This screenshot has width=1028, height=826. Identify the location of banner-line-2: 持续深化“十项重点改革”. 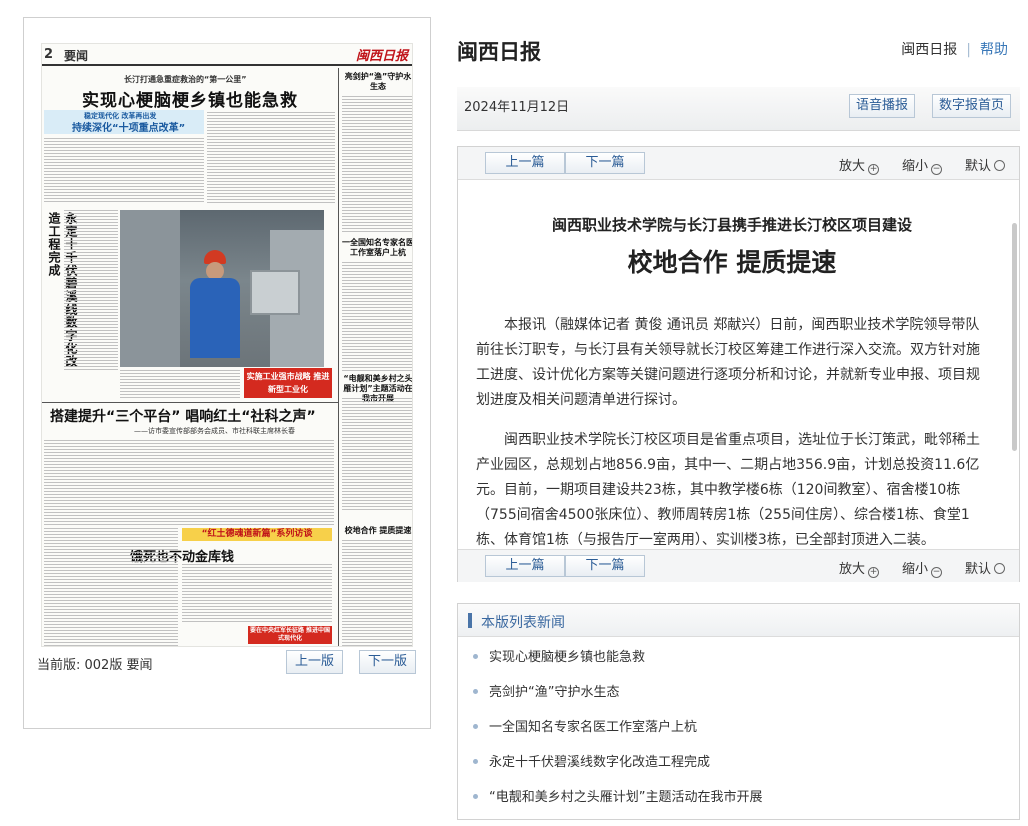
(129, 128).